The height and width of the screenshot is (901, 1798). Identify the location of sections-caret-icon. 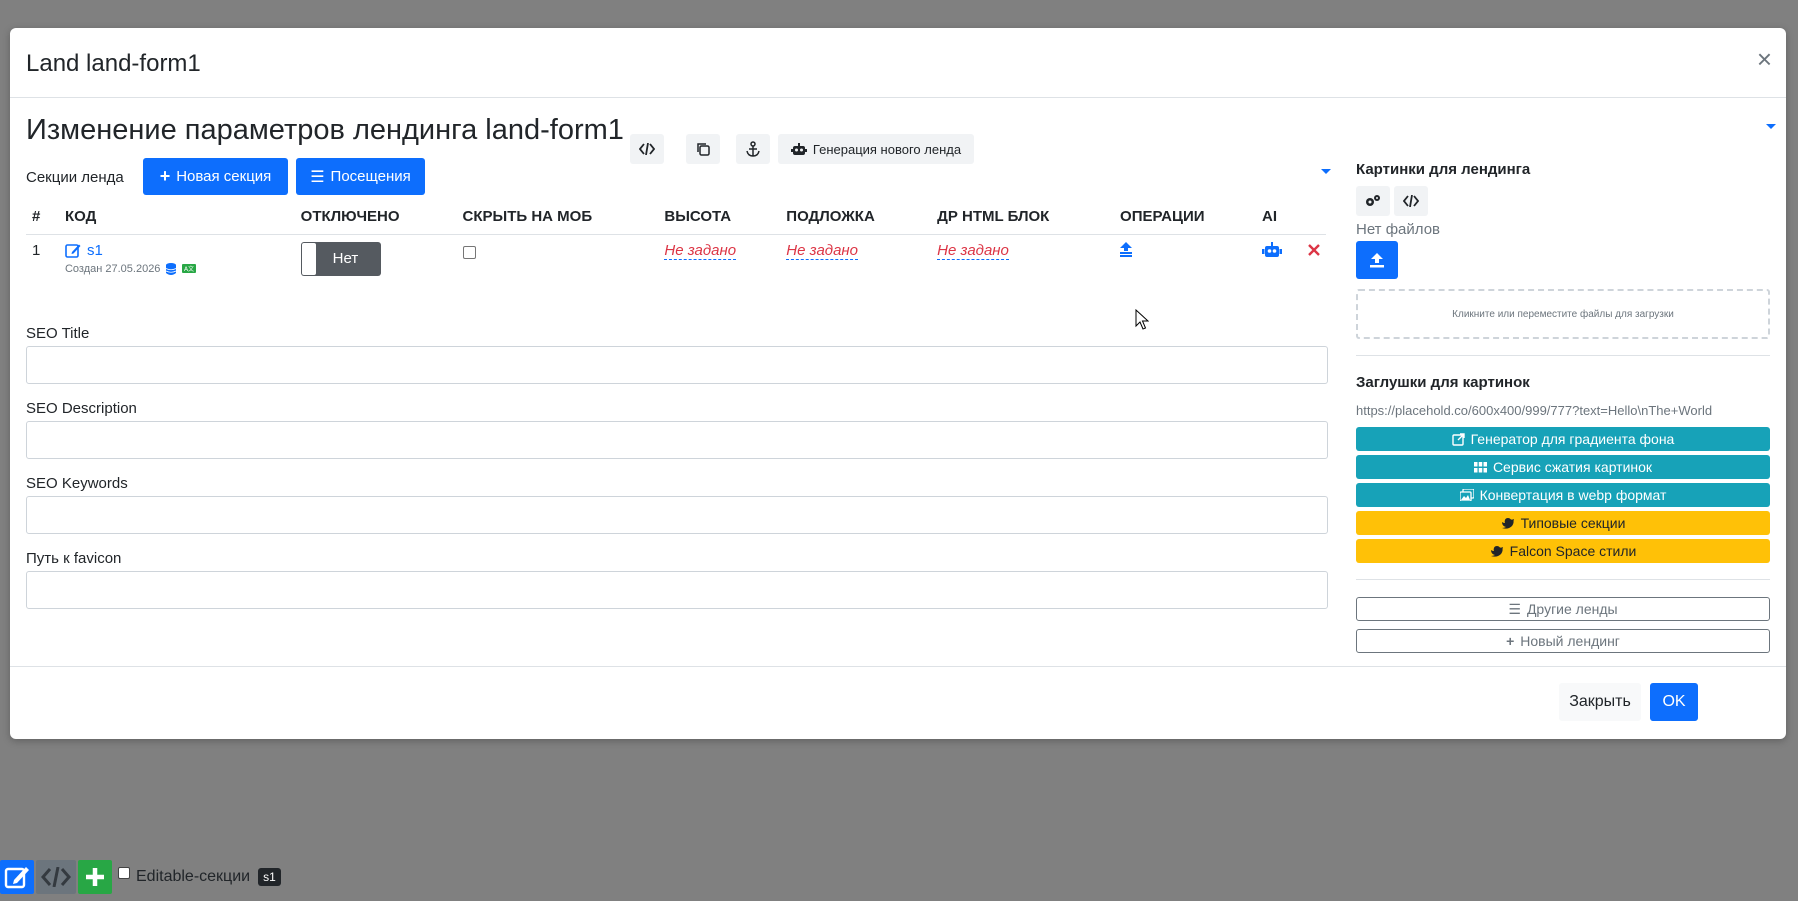
(1326, 171).